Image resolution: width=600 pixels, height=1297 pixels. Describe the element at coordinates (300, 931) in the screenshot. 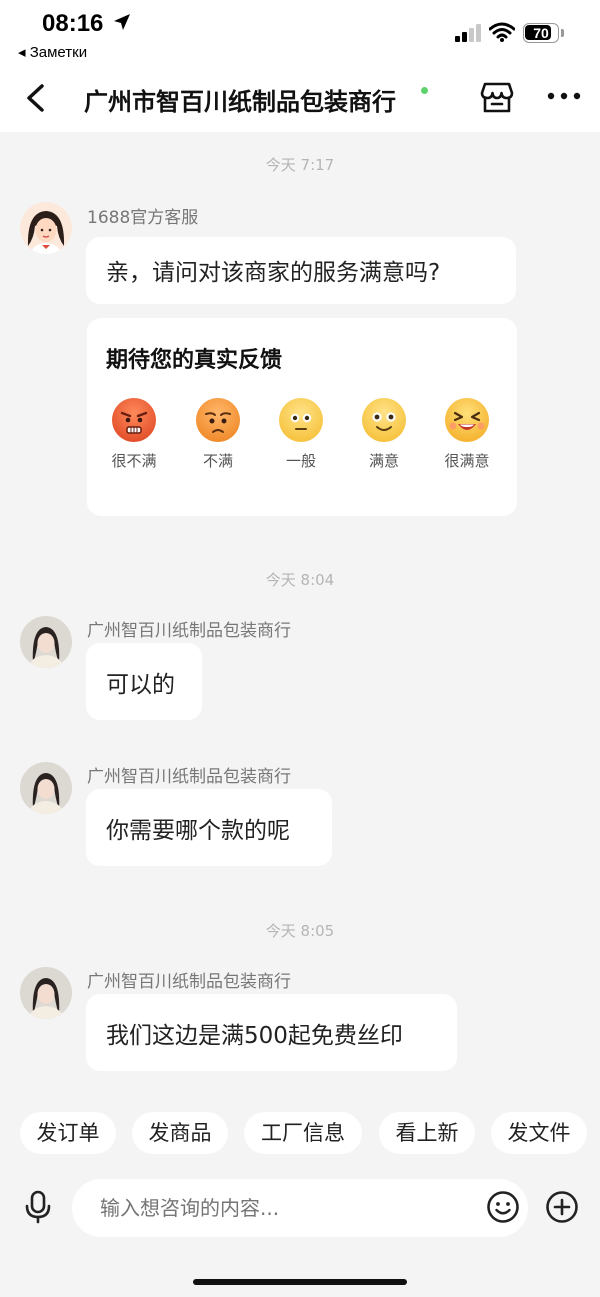

I see `message-timestamp: 今天 8:05` at that location.